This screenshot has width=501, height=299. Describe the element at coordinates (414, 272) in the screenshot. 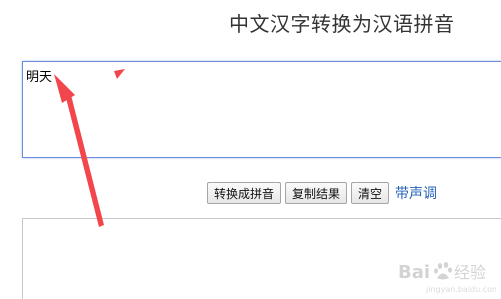

I see `svg-text: Bai` at that location.